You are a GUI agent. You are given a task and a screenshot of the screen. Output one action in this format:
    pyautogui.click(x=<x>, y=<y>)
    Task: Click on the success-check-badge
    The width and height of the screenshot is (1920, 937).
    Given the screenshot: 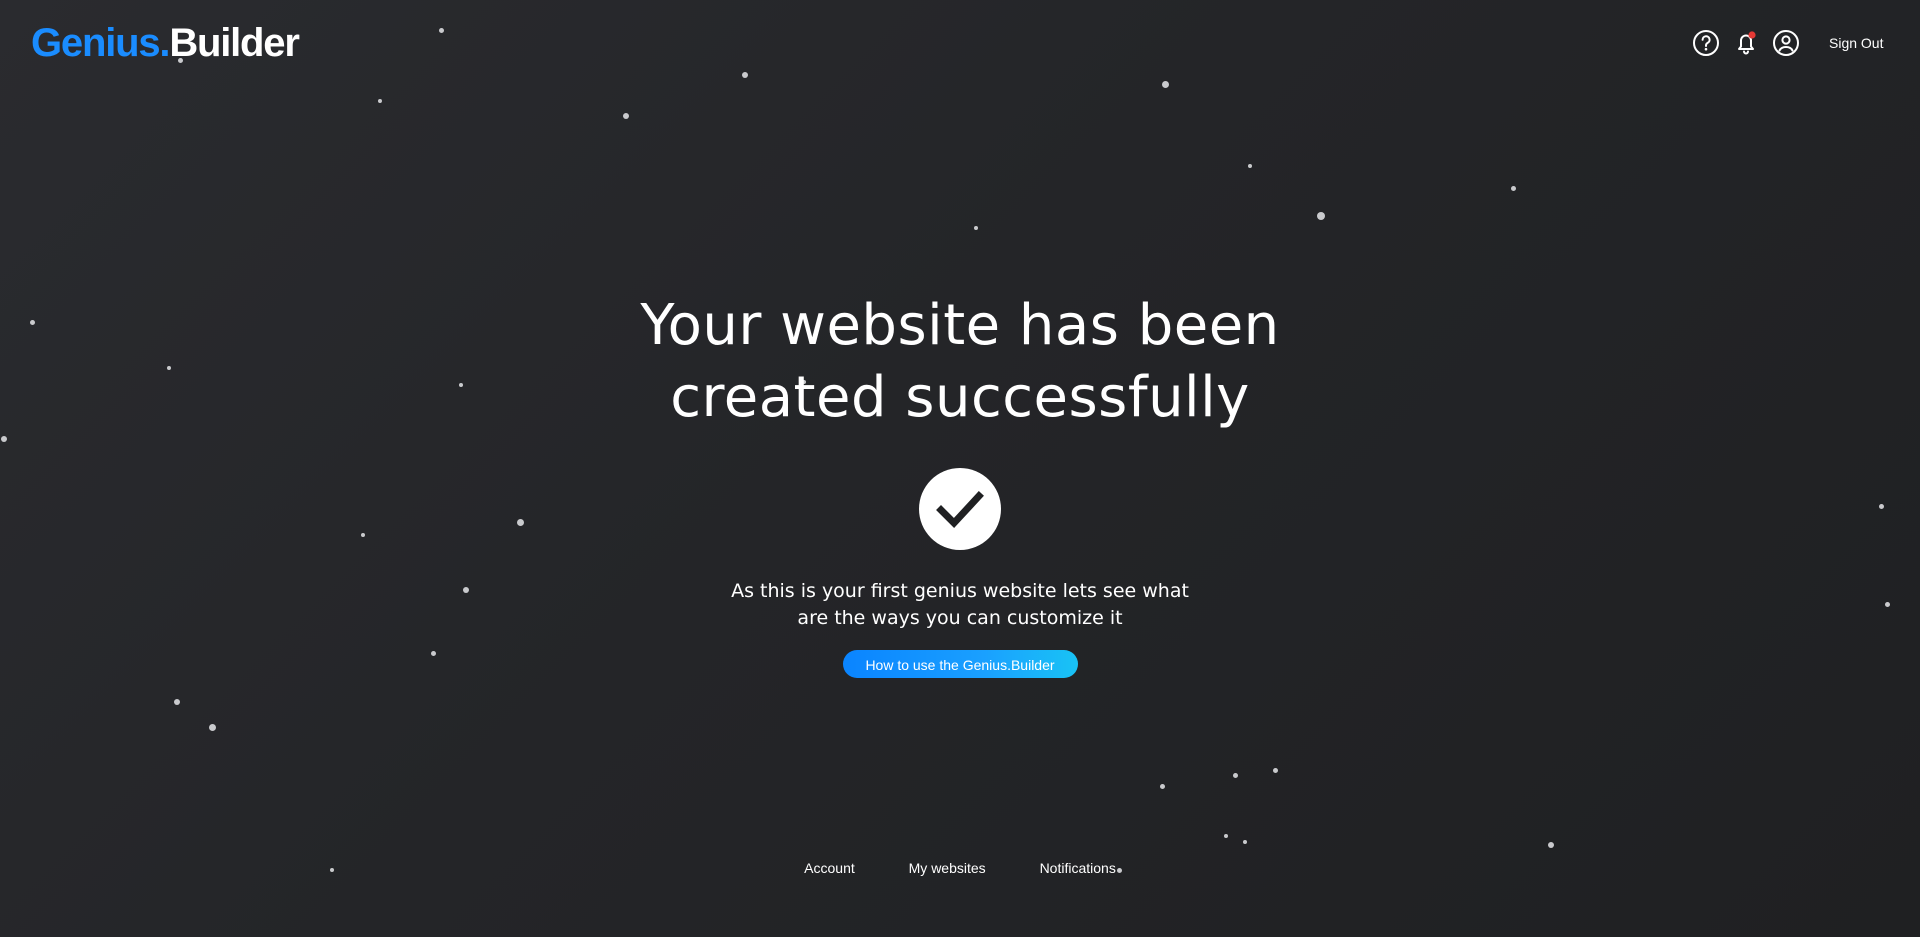 What is the action you would take?
    pyautogui.click(x=960, y=509)
    